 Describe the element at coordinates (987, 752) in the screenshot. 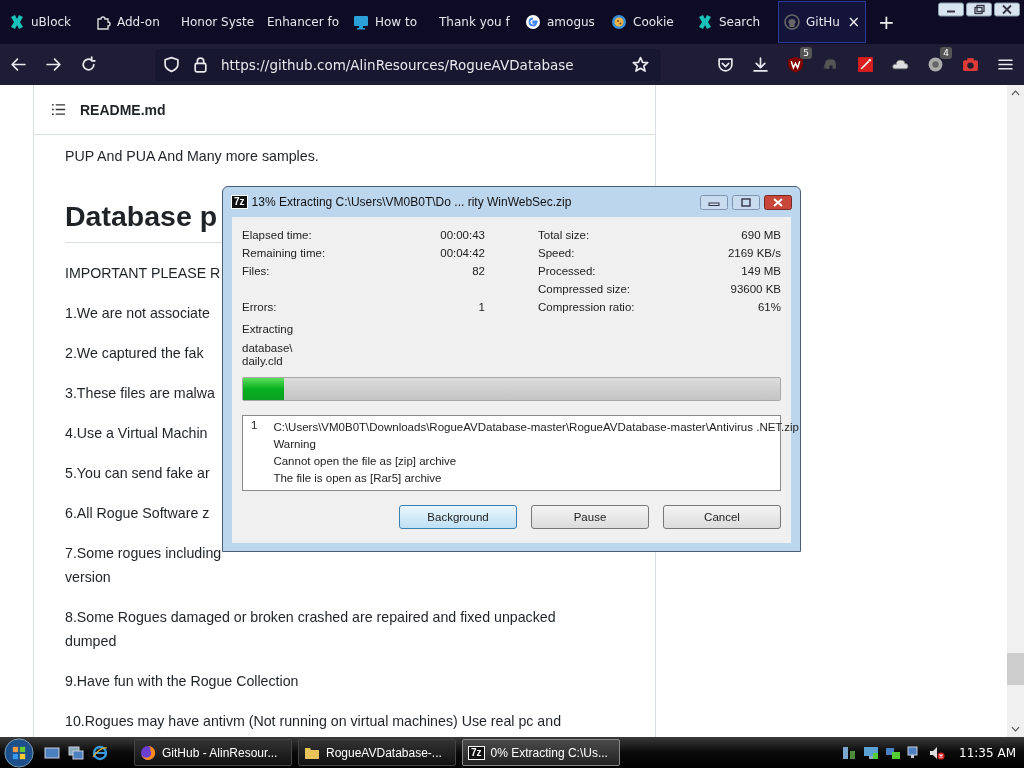

I see `clock: 11:35 AM` at that location.